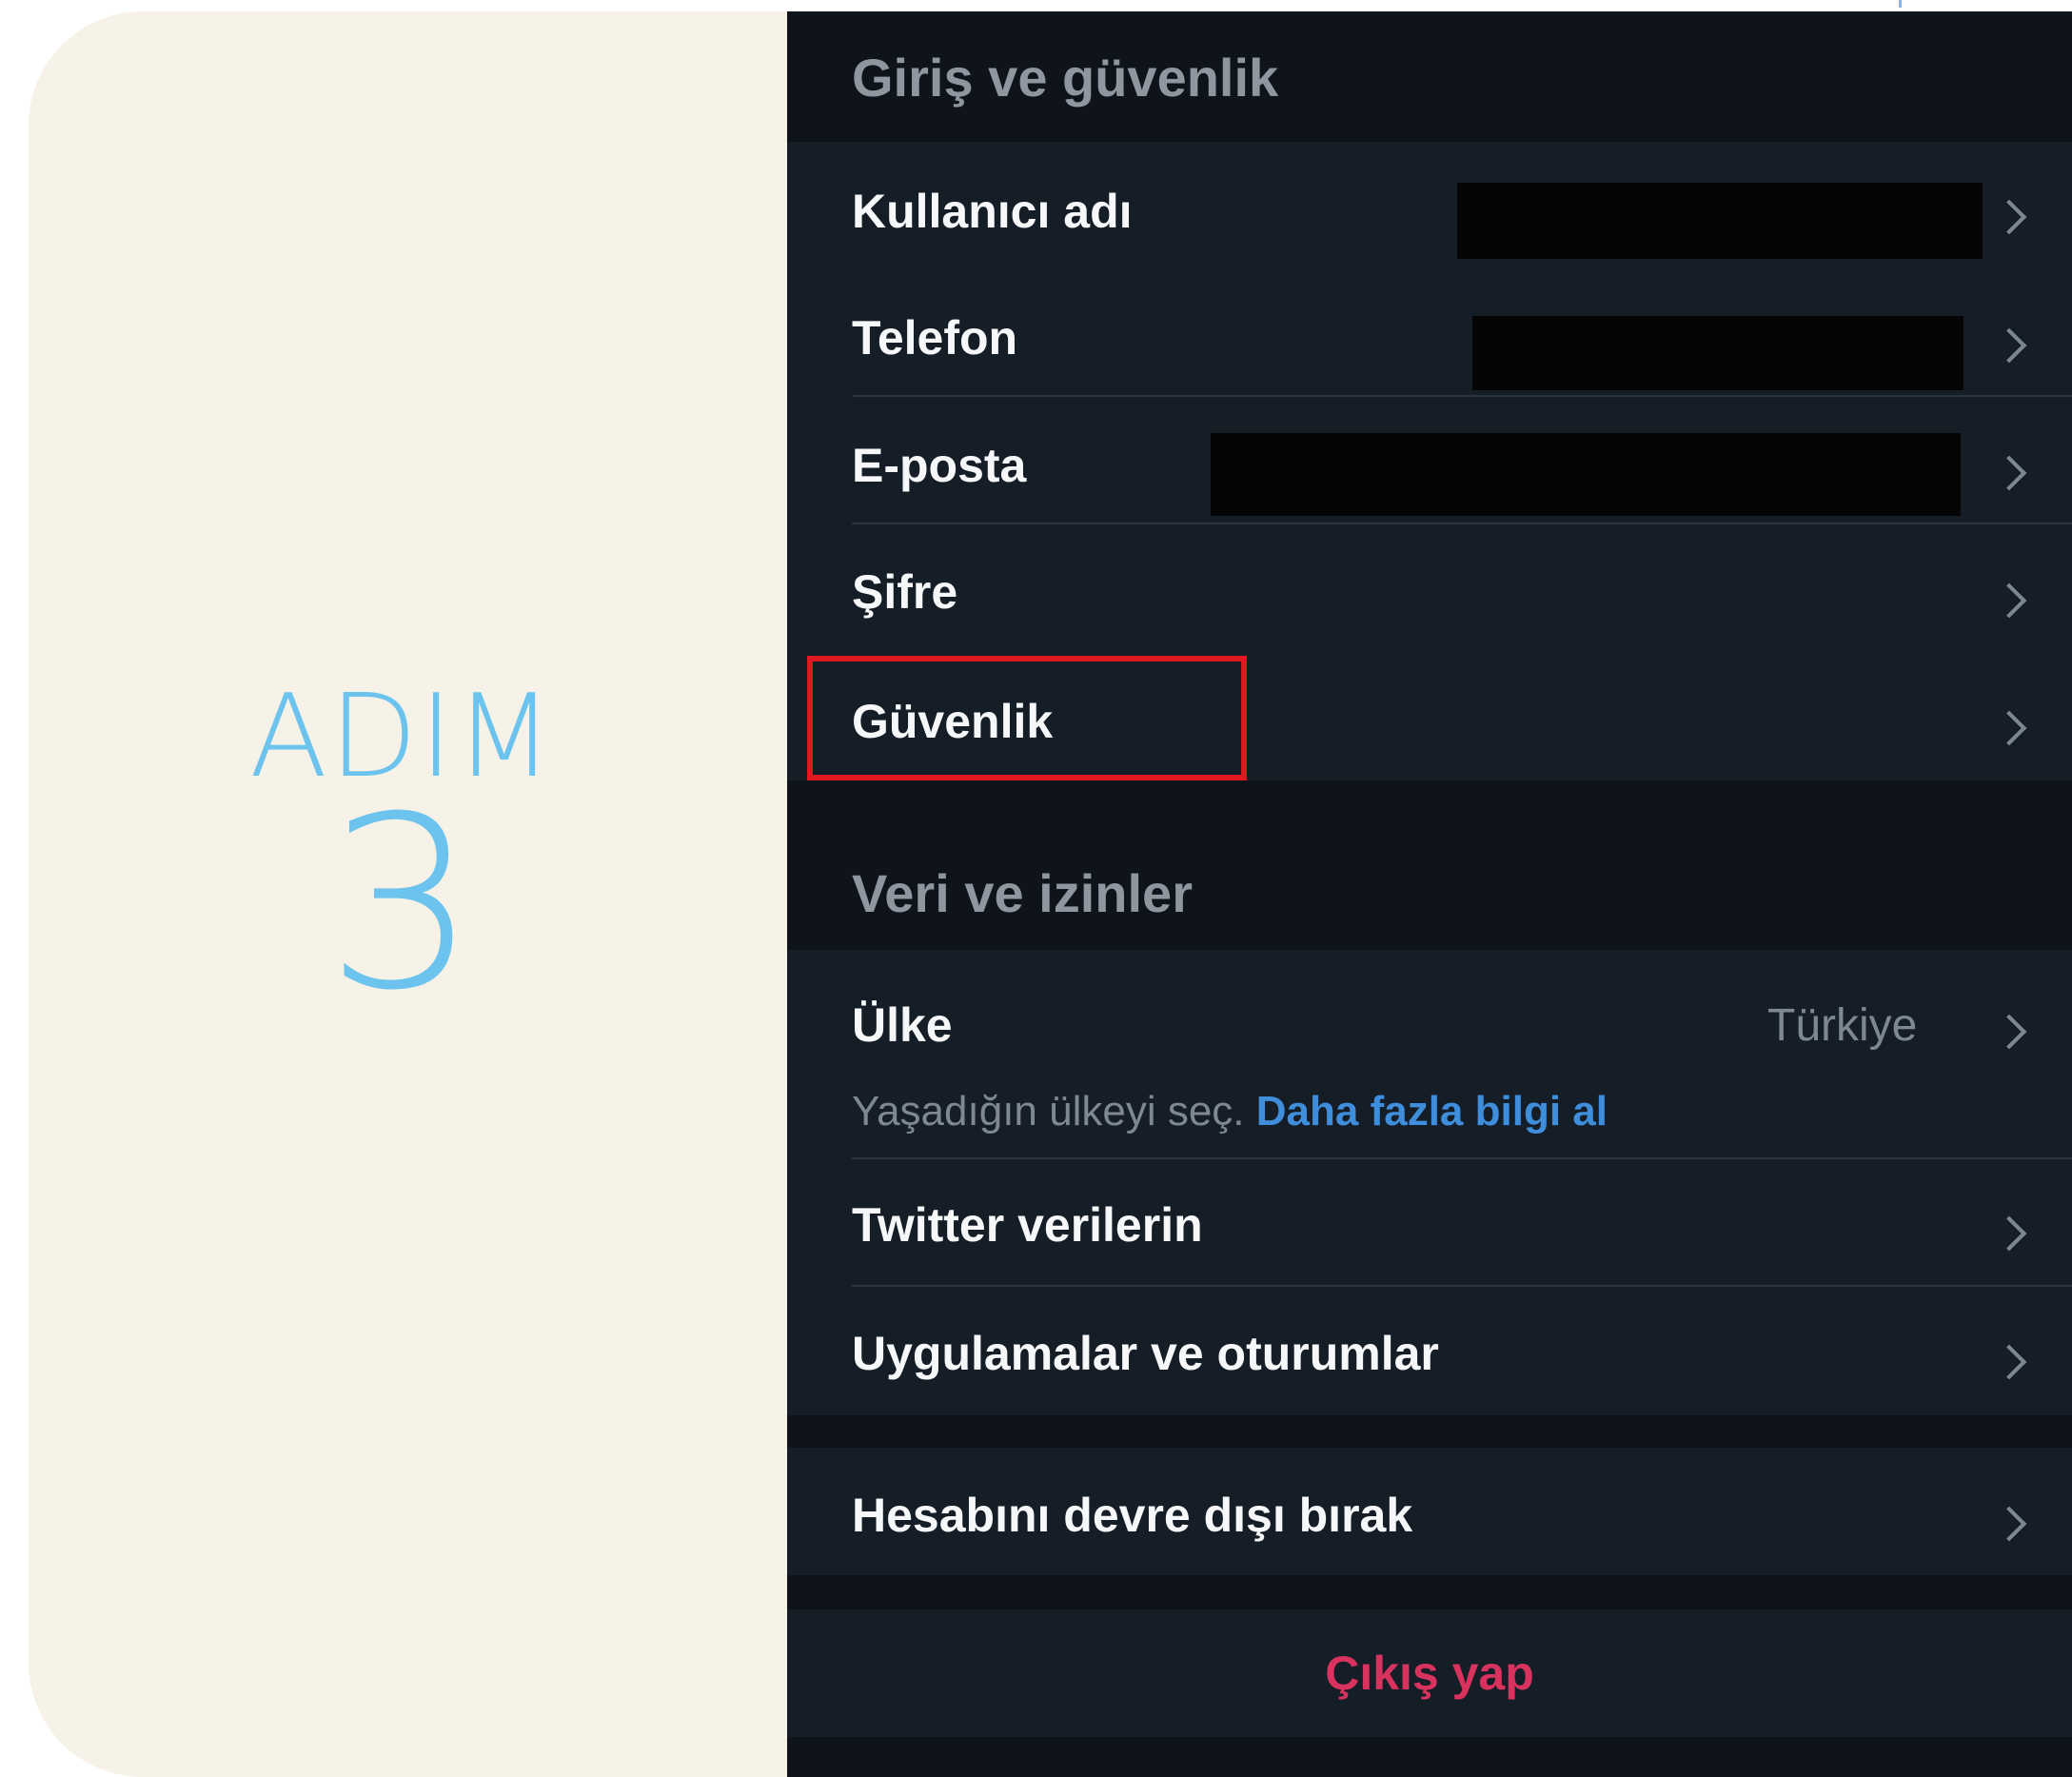  Describe the element at coordinates (1027, 1225) in the screenshot. I see `row-label: Twitter verilerin` at that location.